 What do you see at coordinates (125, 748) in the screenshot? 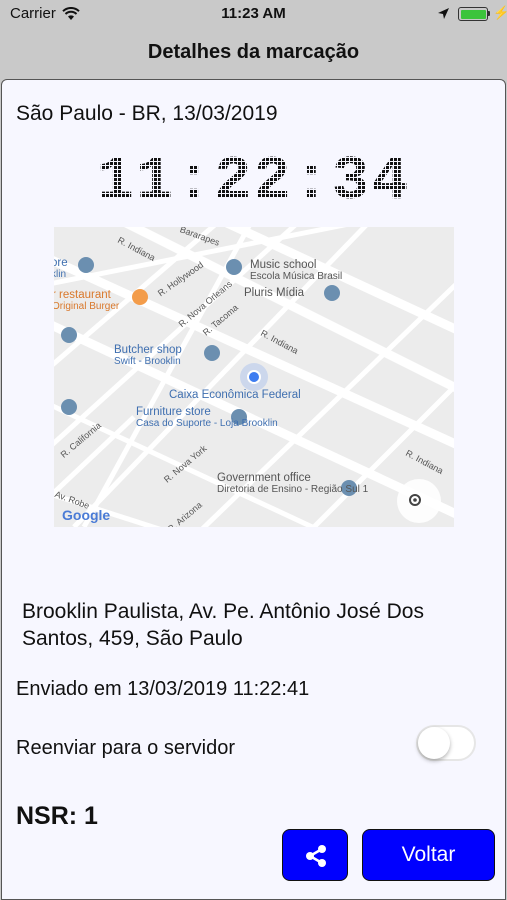
I see `resend-label: Reenviar para o servidor` at bounding box center [125, 748].